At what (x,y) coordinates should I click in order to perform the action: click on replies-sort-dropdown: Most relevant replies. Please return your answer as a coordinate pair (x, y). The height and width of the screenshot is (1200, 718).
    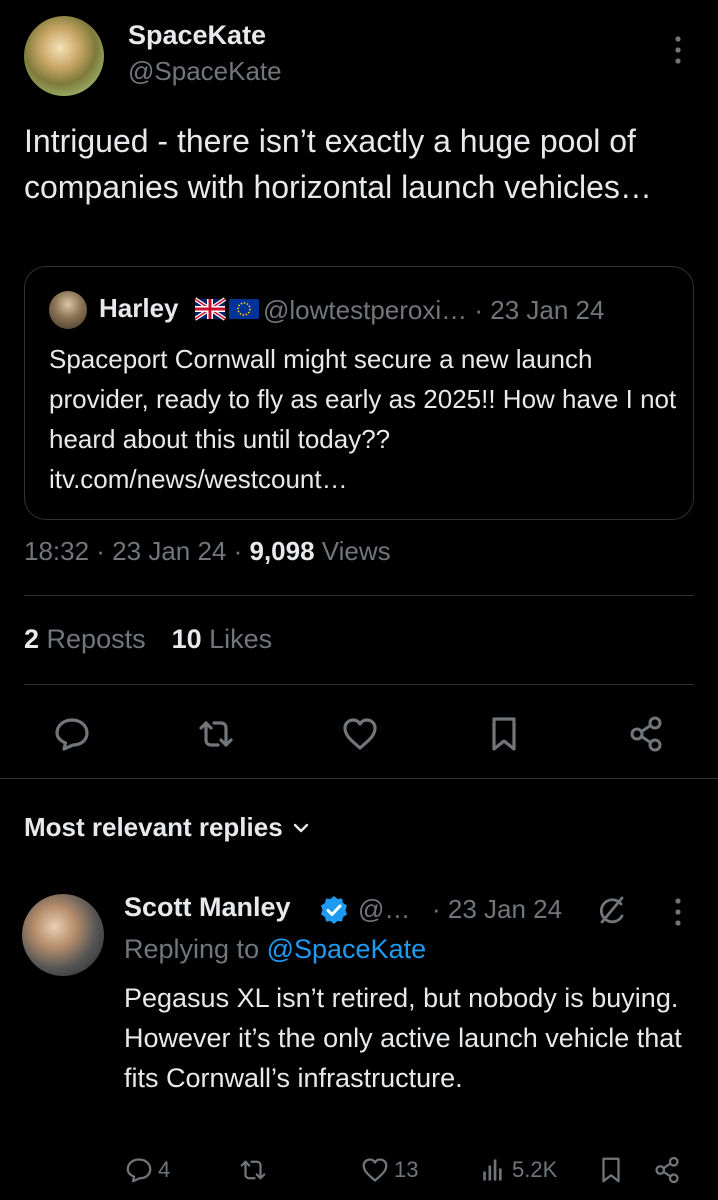
    Looking at the image, I should click on (167, 828).